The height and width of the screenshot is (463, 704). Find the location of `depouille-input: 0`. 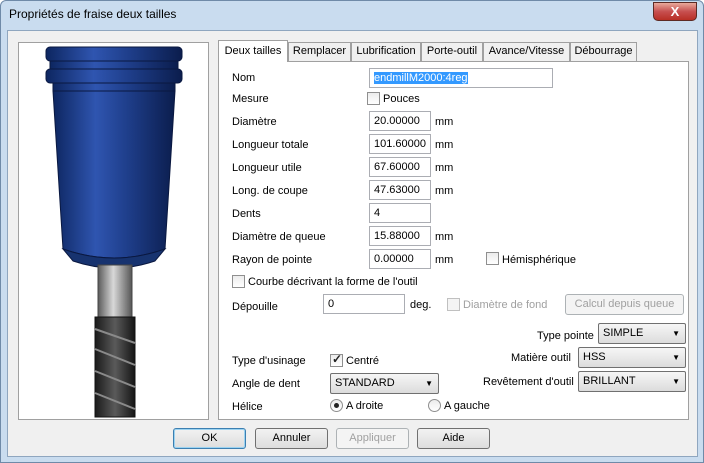

depouille-input: 0 is located at coordinates (364, 304).